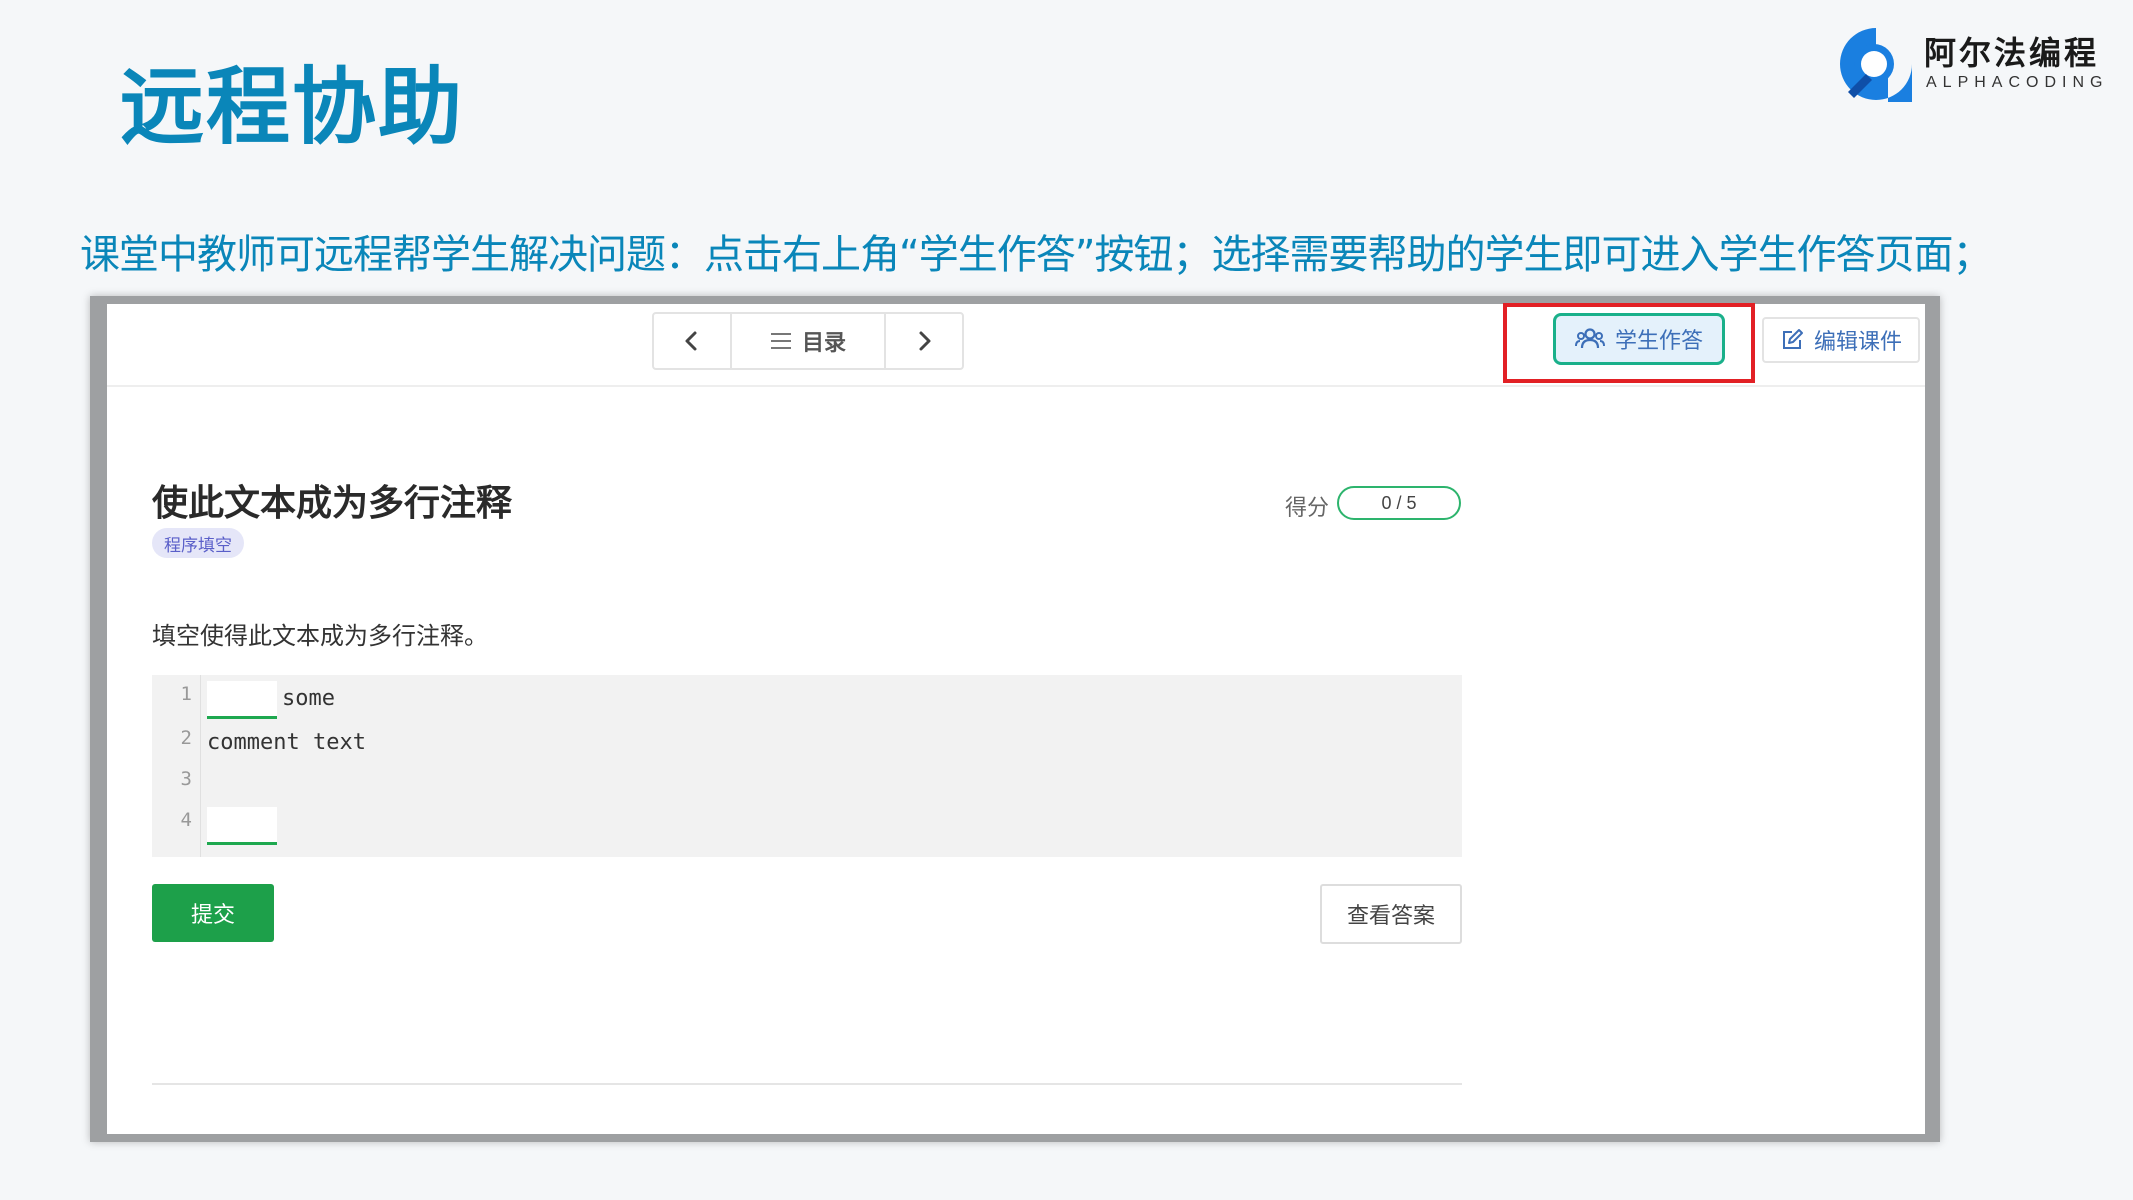  Describe the element at coordinates (292, 107) in the screenshot. I see `slide-title: 远程协助` at that location.